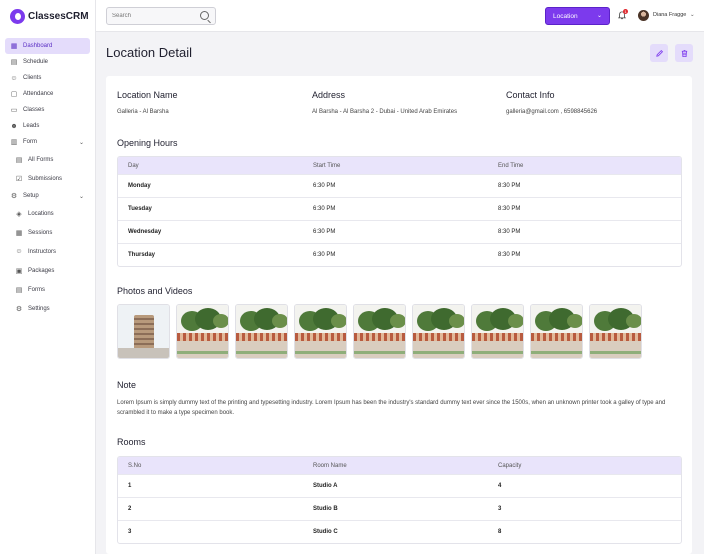 This screenshot has width=704, height=554. Describe the element at coordinates (669, 15) in the screenshot. I see `user-name: Diana Fragge` at that location.